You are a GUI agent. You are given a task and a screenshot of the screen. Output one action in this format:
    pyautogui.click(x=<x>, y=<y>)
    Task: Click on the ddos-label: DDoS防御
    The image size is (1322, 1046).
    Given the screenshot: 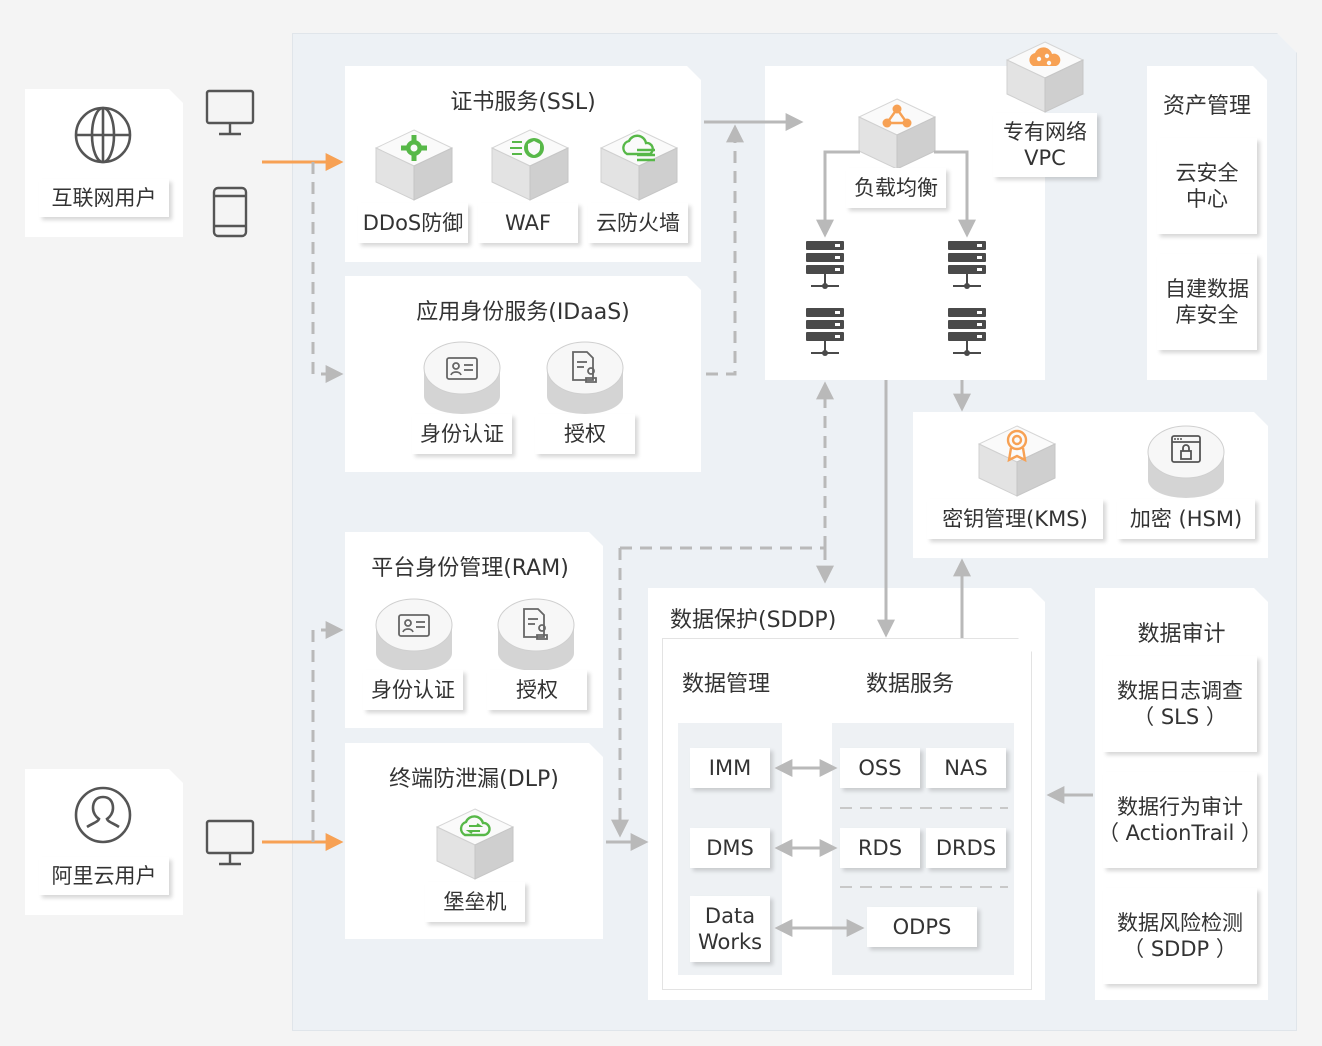 What is the action you would take?
    pyautogui.click(x=413, y=223)
    